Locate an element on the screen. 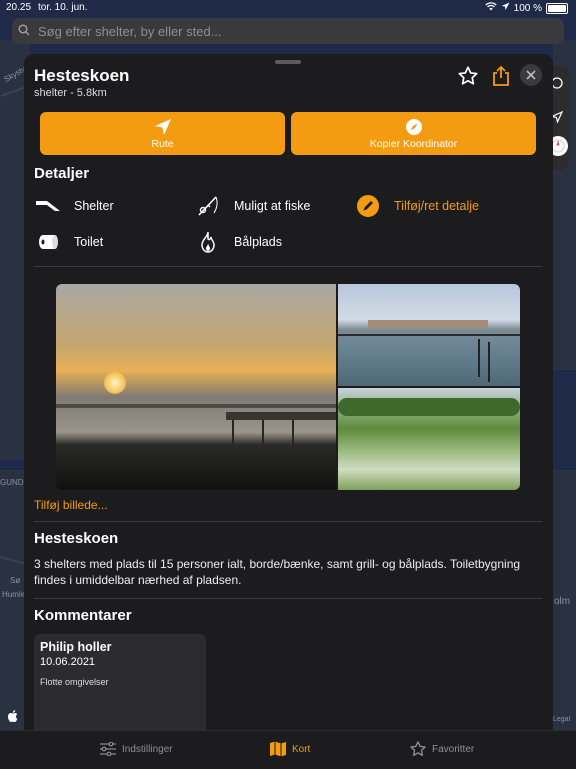 The image size is (576, 769). comment-author: Philip holler is located at coordinates (76, 647).